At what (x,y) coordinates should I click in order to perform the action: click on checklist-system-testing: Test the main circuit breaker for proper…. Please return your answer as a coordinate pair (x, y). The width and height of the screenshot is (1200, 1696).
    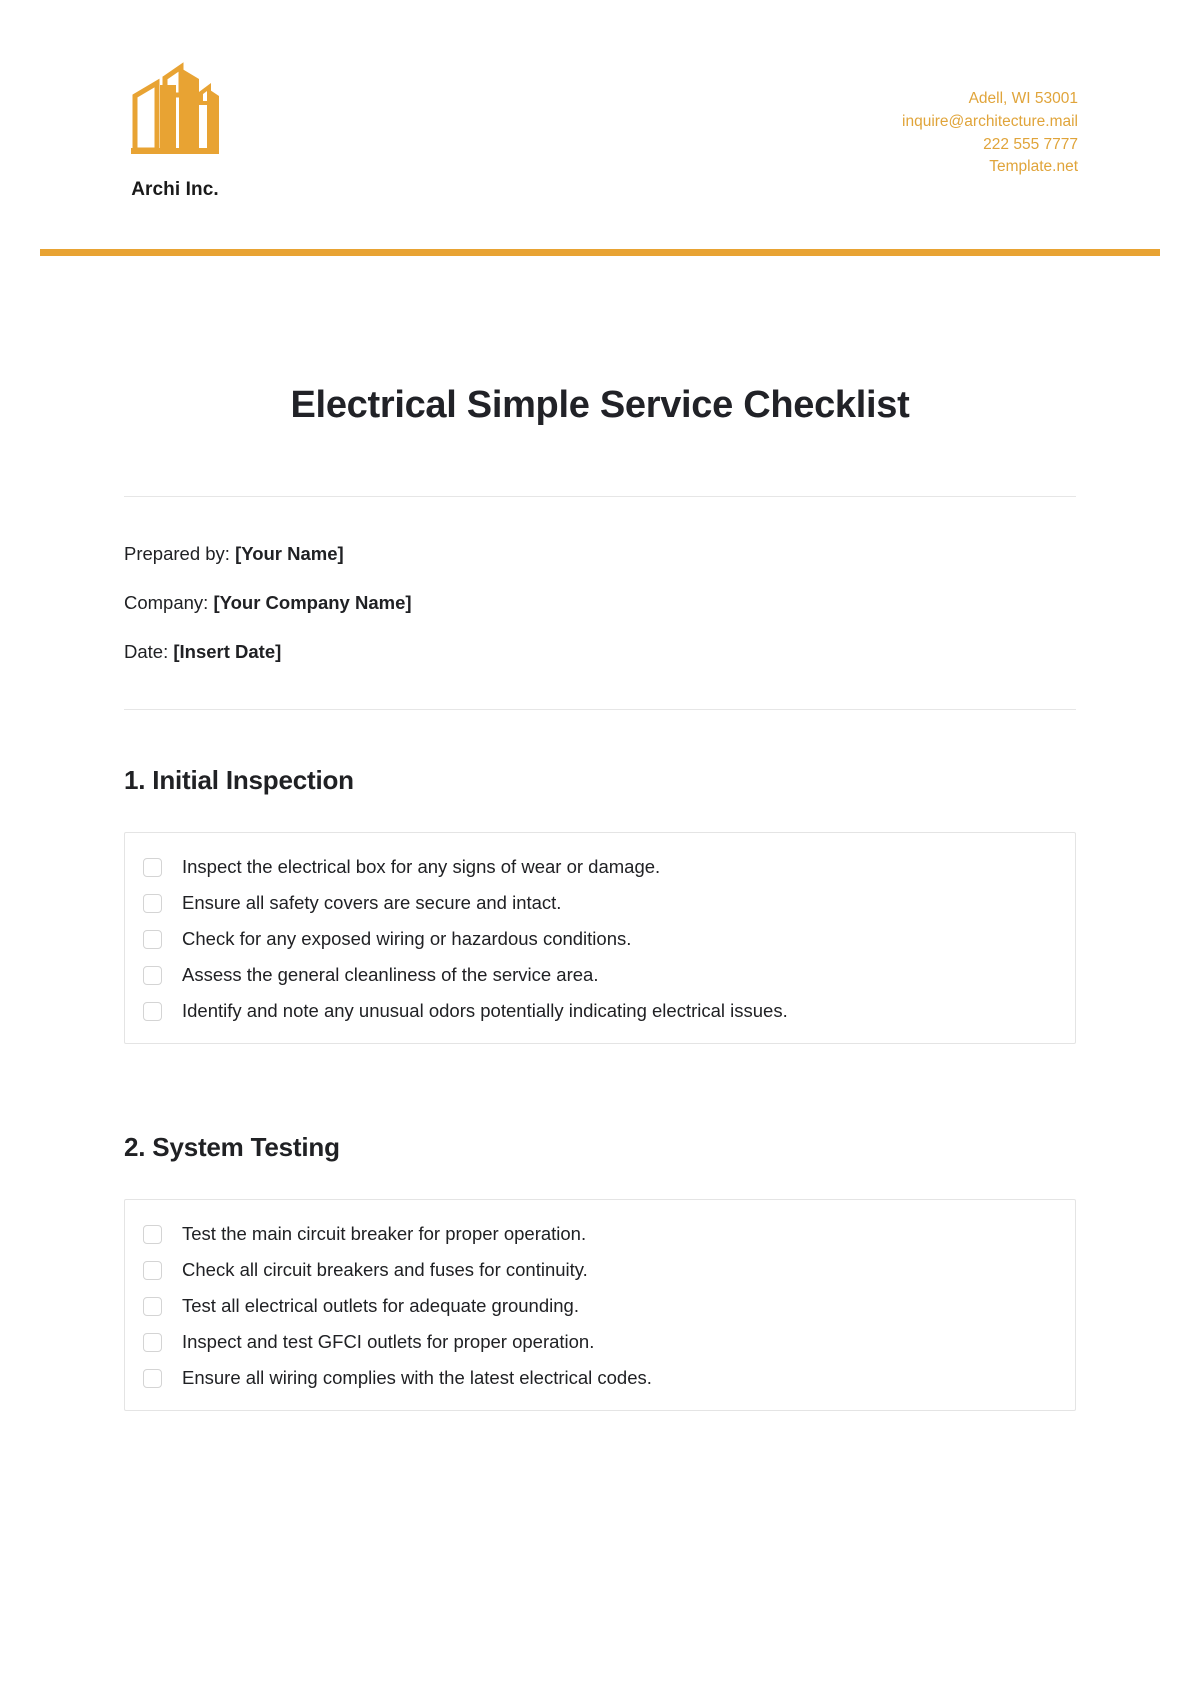
    Looking at the image, I should click on (600, 1305).